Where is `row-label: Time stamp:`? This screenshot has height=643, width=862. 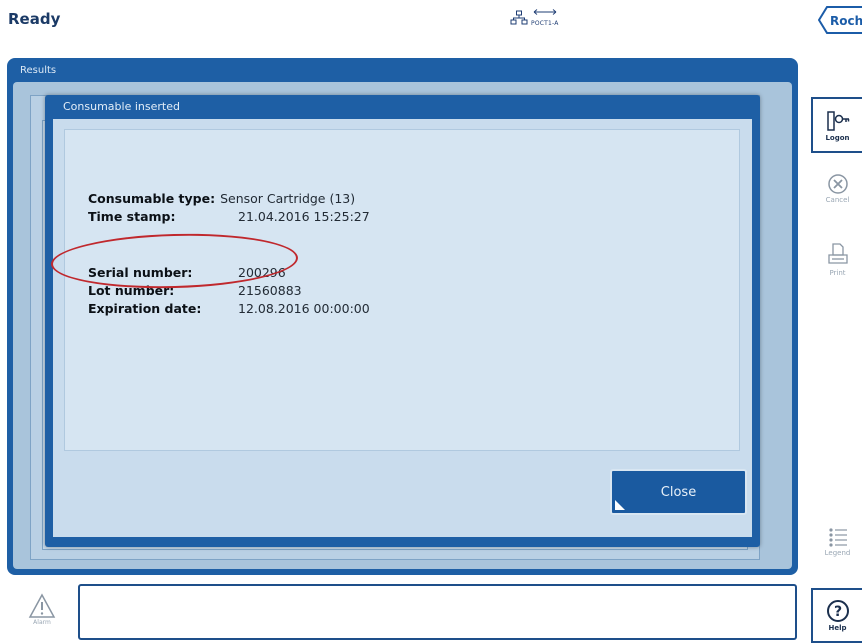 row-label: Time stamp: is located at coordinates (132, 216).